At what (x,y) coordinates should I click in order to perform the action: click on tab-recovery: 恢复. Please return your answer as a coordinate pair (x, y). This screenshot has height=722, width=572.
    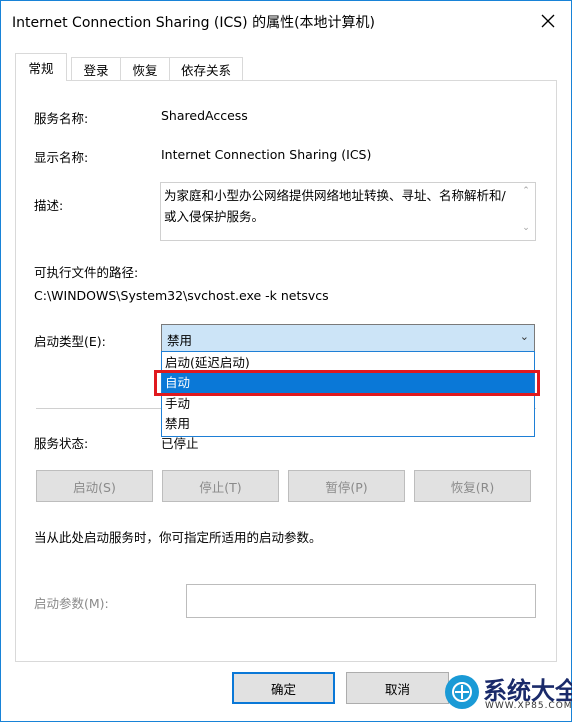
    Looking at the image, I should click on (145, 68).